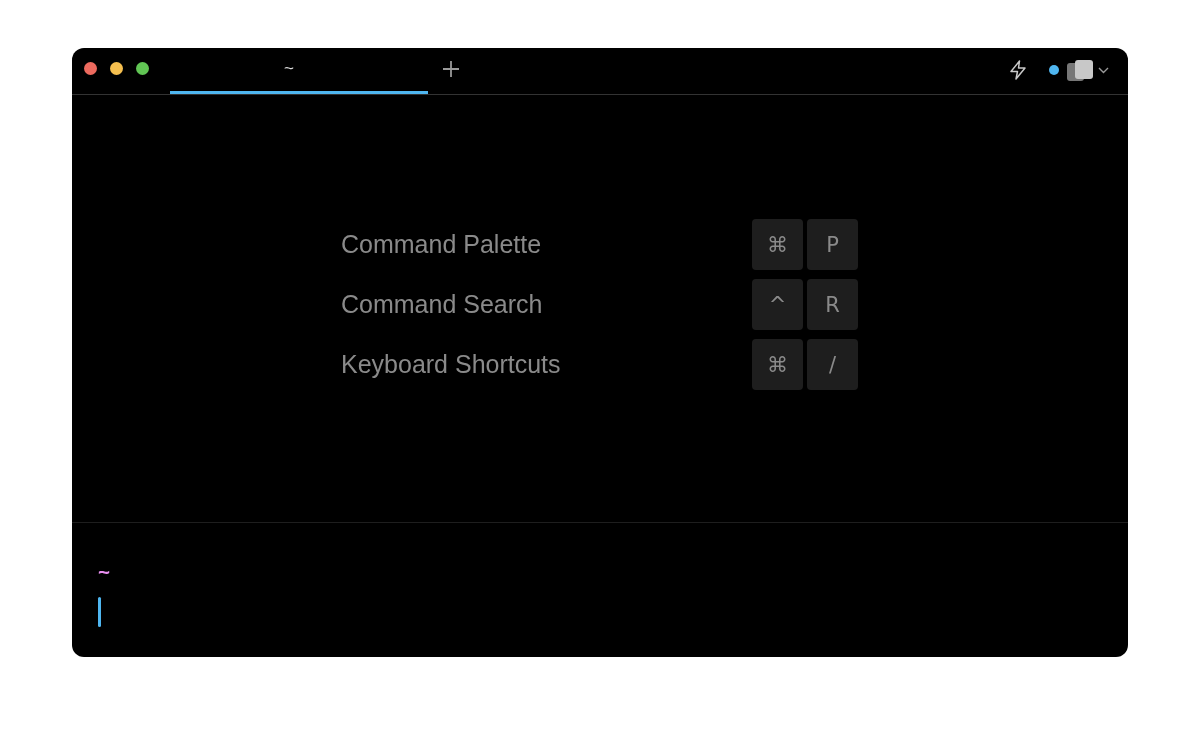 The image size is (1200, 752). What do you see at coordinates (832, 364) in the screenshot?
I see `key-cap: /` at bounding box center [832, 364].